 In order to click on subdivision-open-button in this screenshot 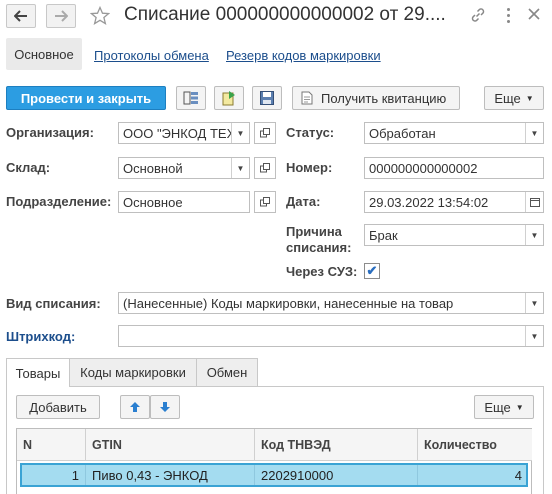, I will do `click(265, 202)`.